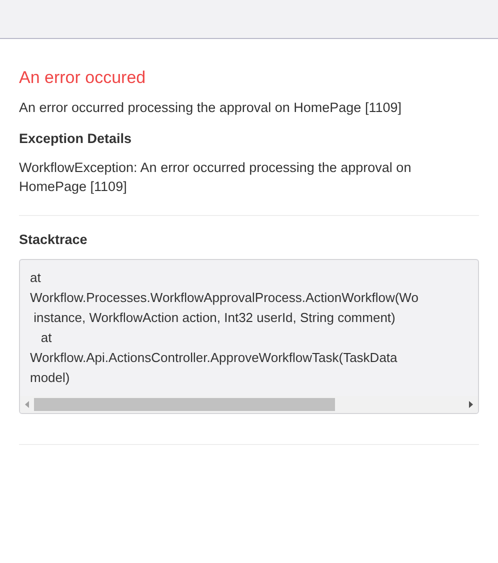 The height and width of the screenshot is (563, 498). What do you see at coordinates (210, 108) in the screenshot?
I see `error-message: An error occurred processing the approval on HomePage [1109]` at bounding box center [210, 108].